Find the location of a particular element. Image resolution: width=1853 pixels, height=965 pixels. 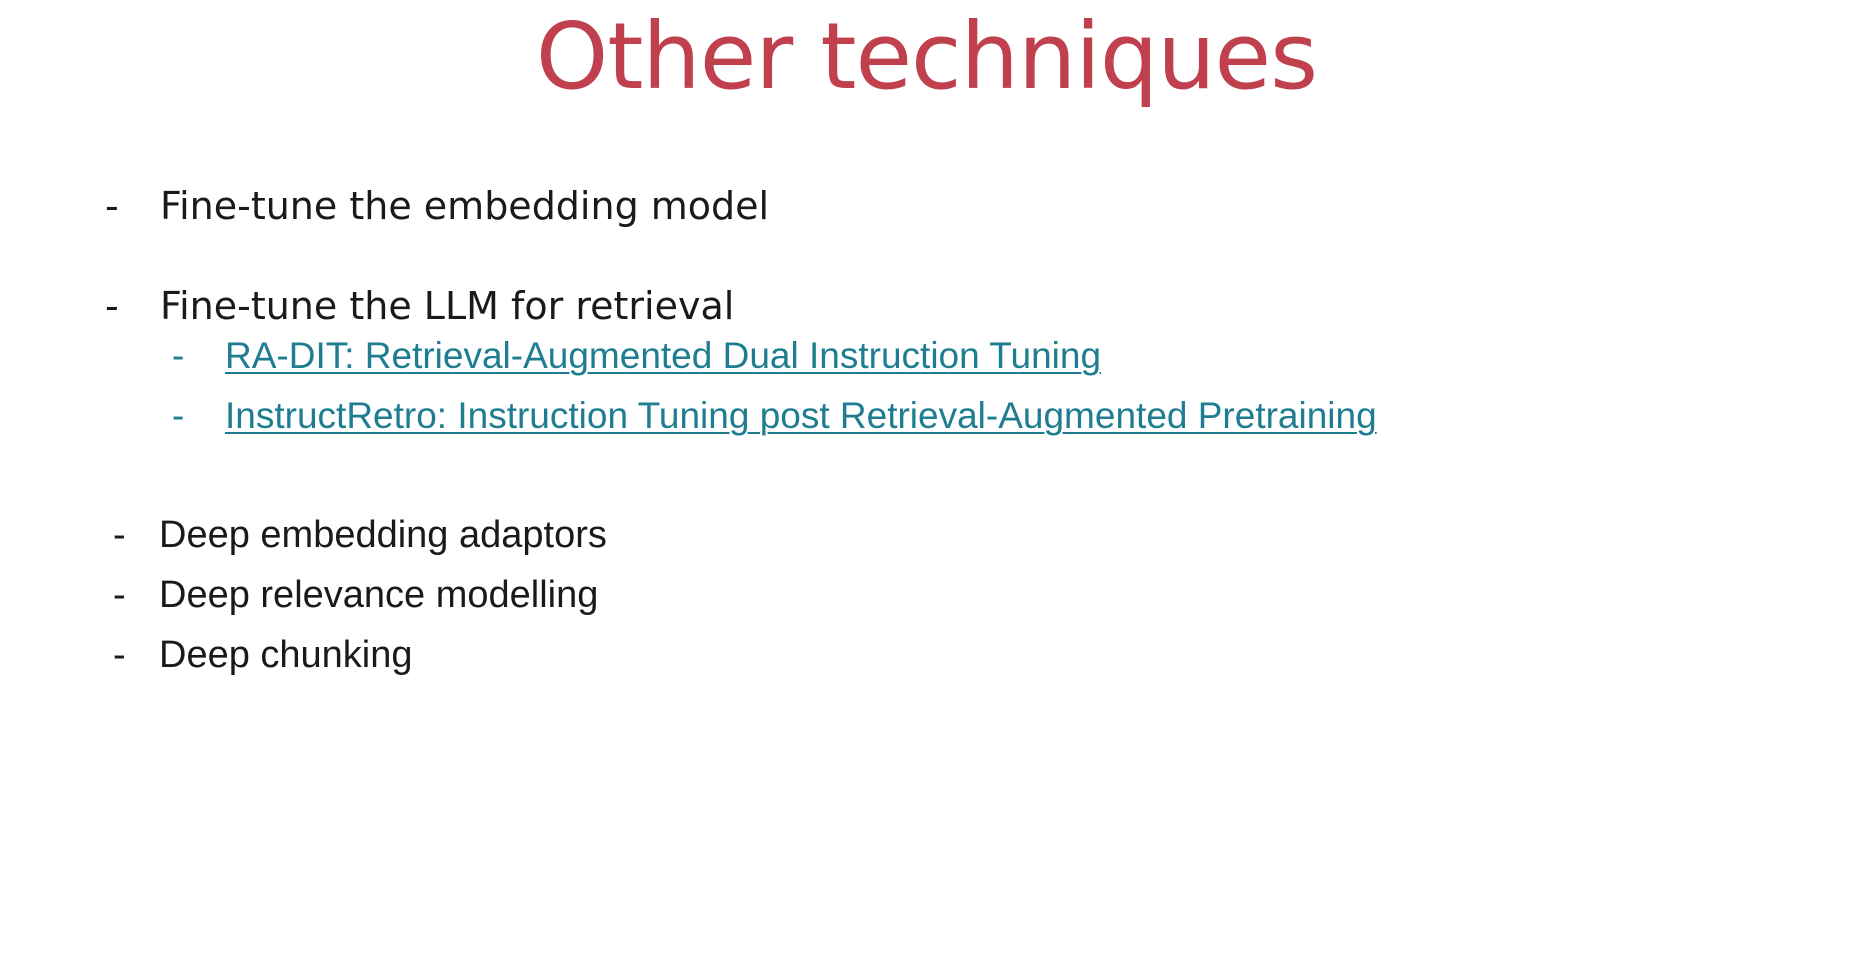

bullet-text: Fine-tune the embedding model is located at coordinates (465, 206).